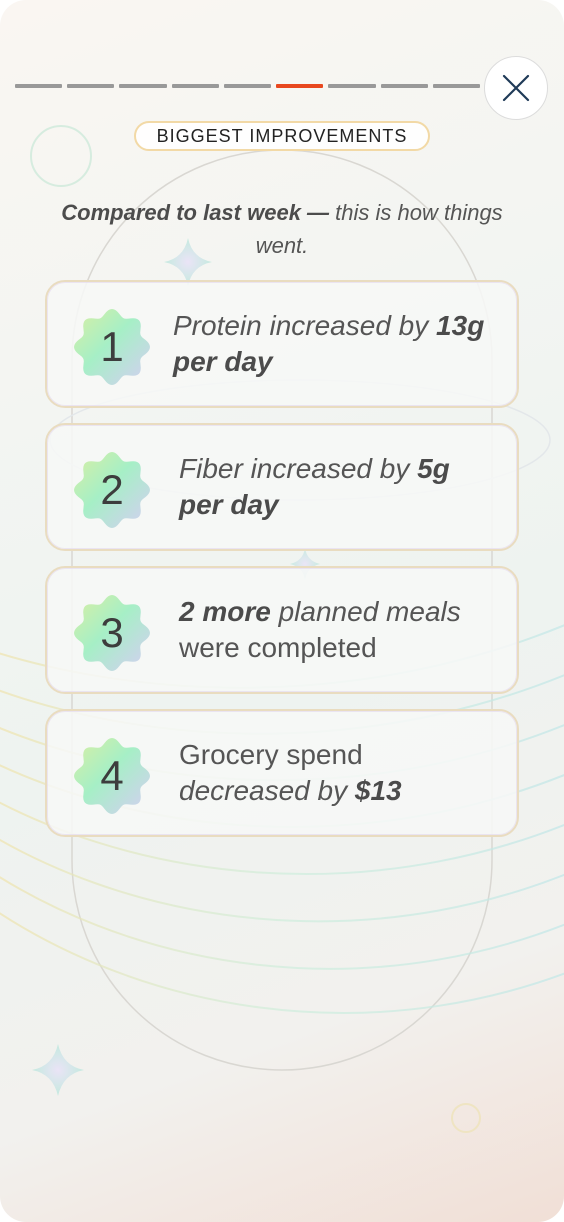 This screenshot has height=1222, width=564. I want to click on item-text-part: Fiber increased by, so click(298, 468).